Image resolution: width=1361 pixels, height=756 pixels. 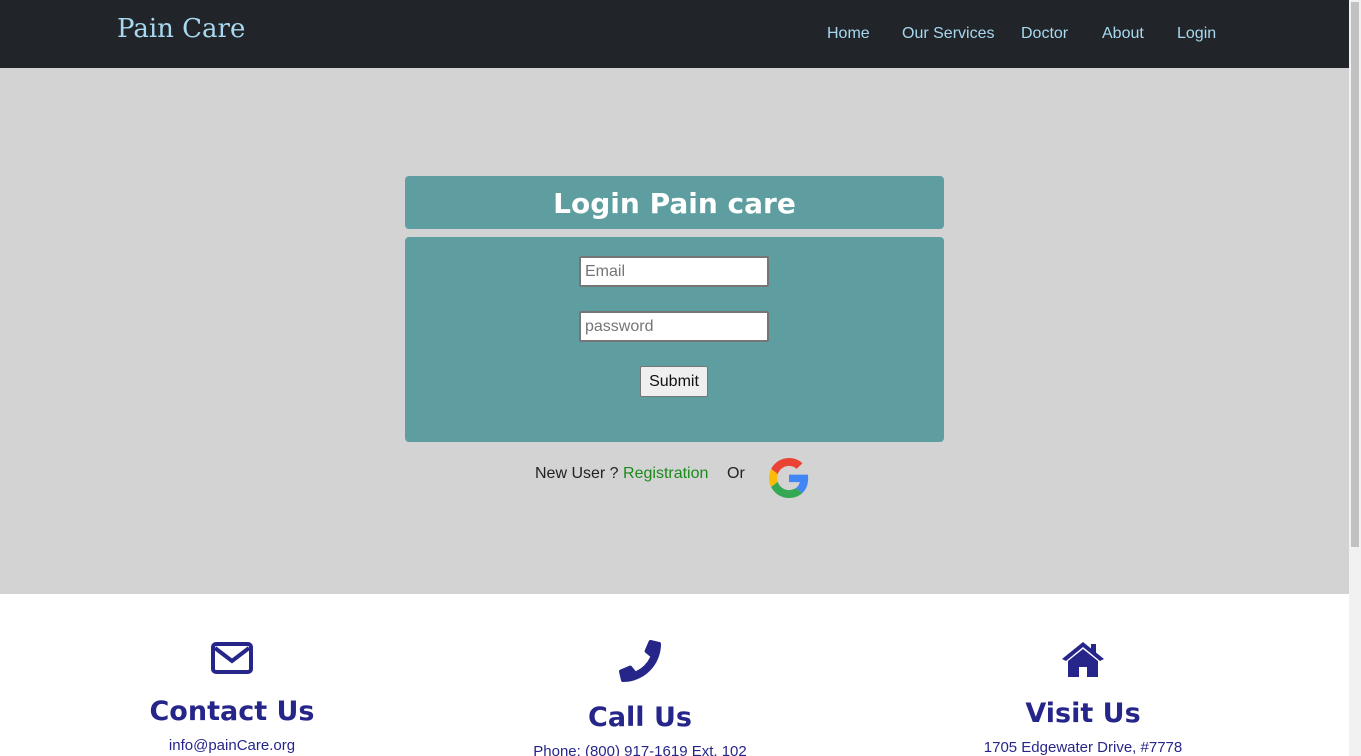 What do you see at coordinates (665, 473) in the screenshot?
I see `registration-link: Registration` at bounding box center [665, 473].